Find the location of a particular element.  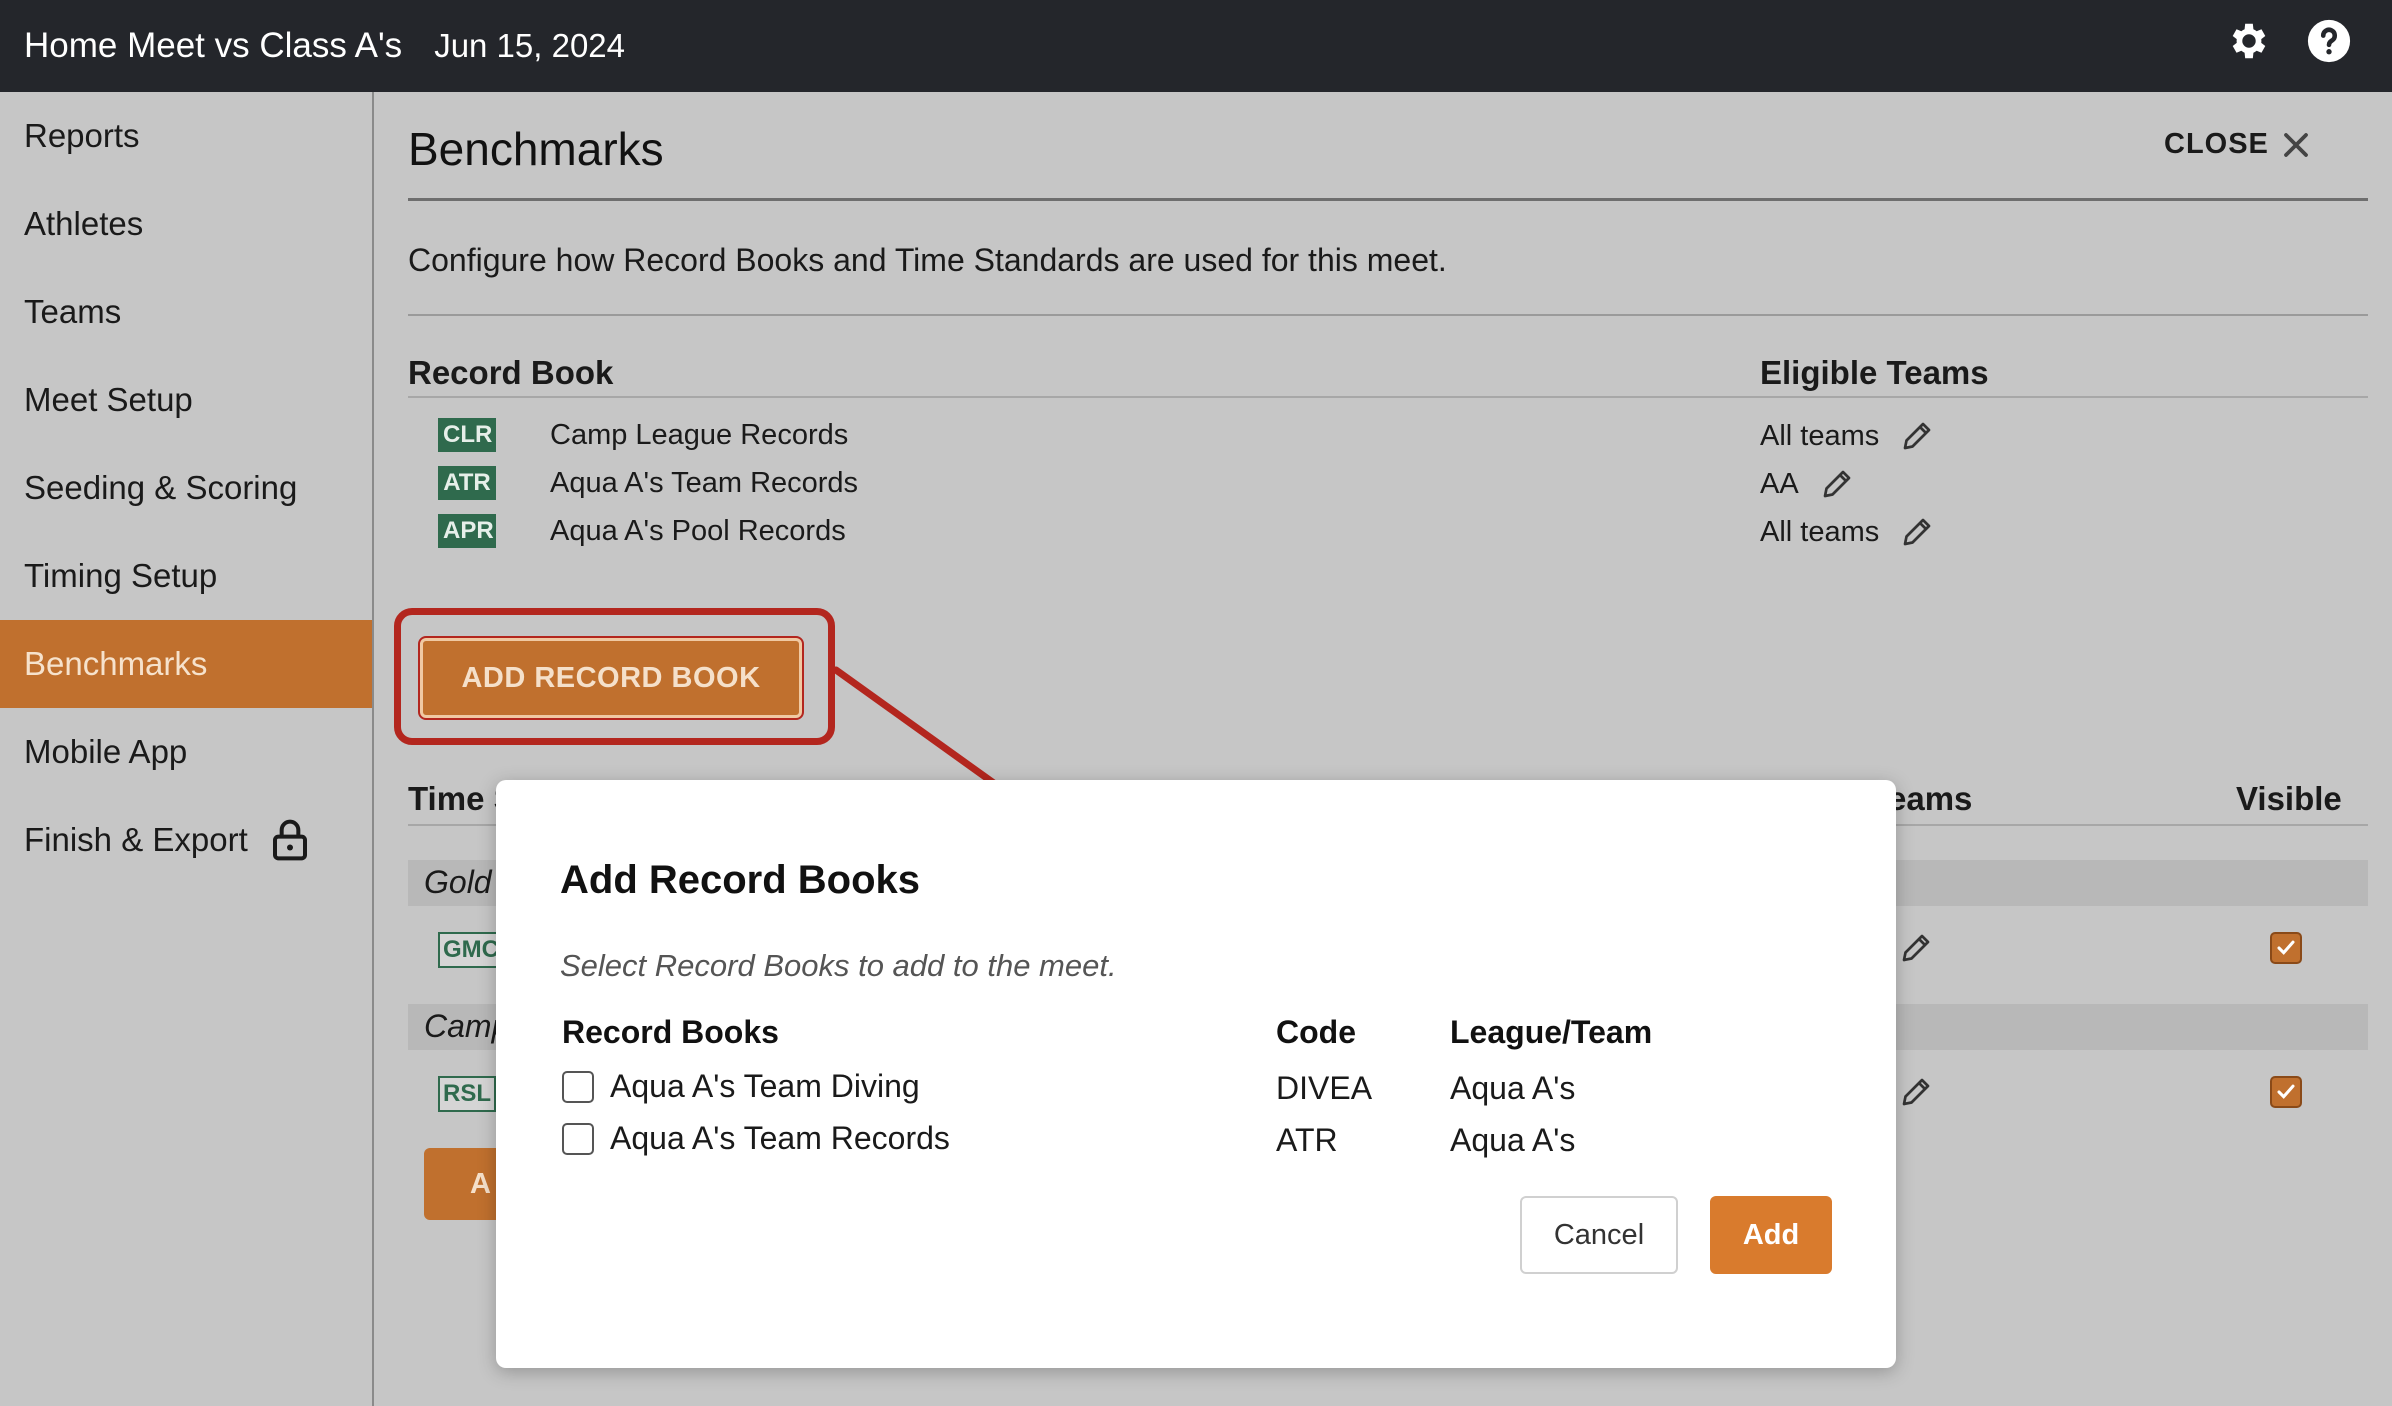

top-bar-icons is located at coordinates (2289, 41).